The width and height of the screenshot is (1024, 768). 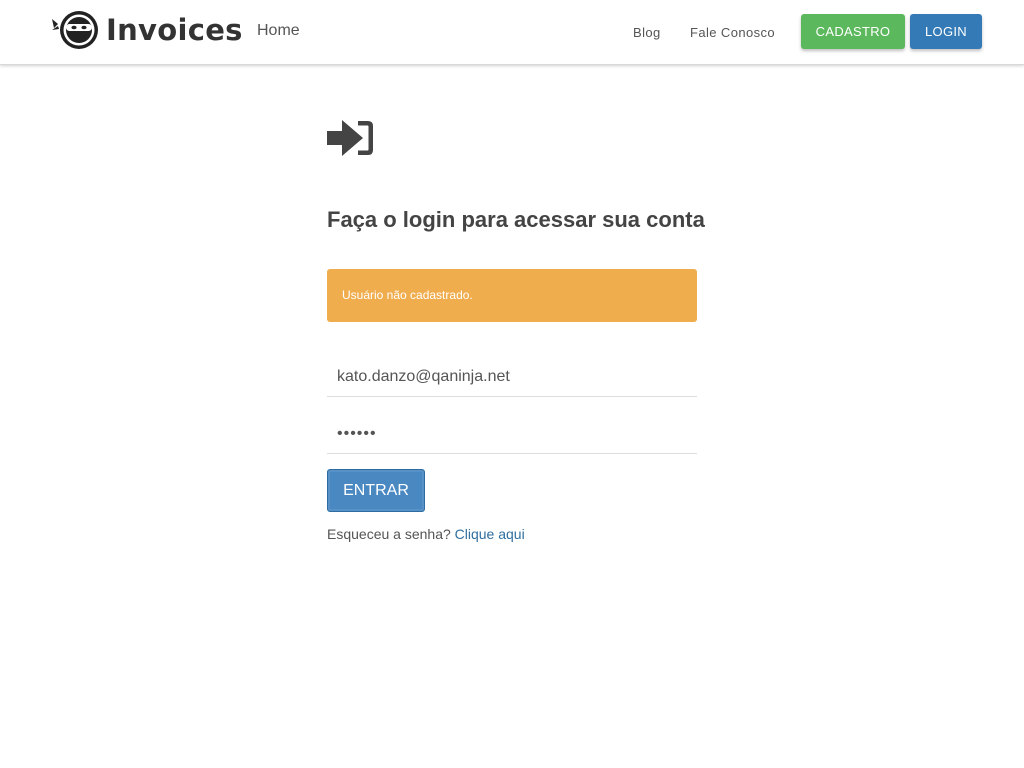 I want to click on login-title: Faça o login para acessar sua conta, so click(x=516, y=219).